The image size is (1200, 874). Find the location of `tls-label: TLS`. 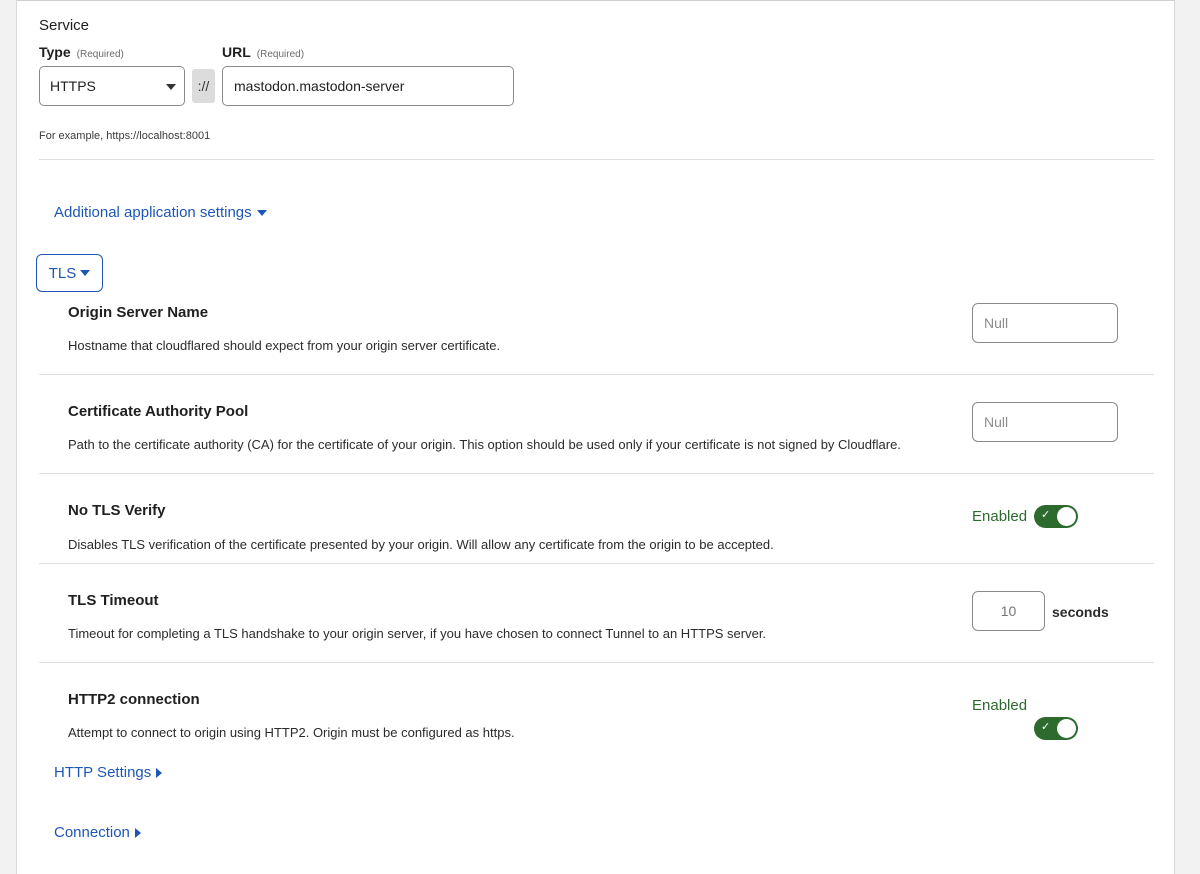

tls-label: TLS is located at coordinates (62, 273).